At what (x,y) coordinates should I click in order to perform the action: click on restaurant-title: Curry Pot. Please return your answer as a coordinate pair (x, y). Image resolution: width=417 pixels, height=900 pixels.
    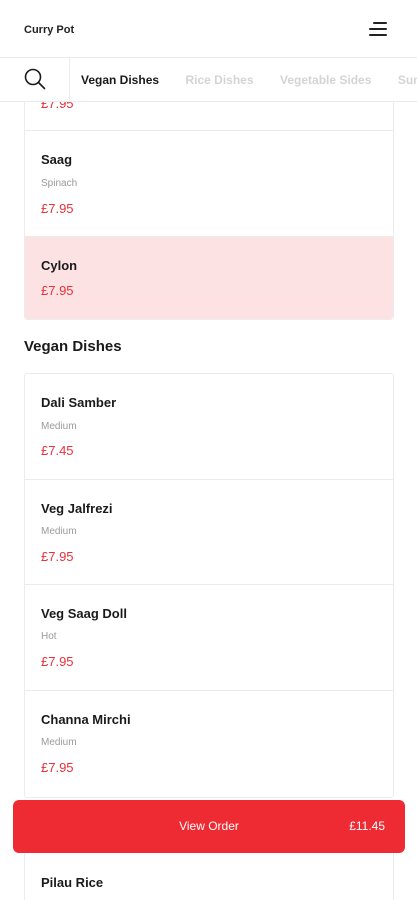
    Looking at the image, I should click on (49, 30).